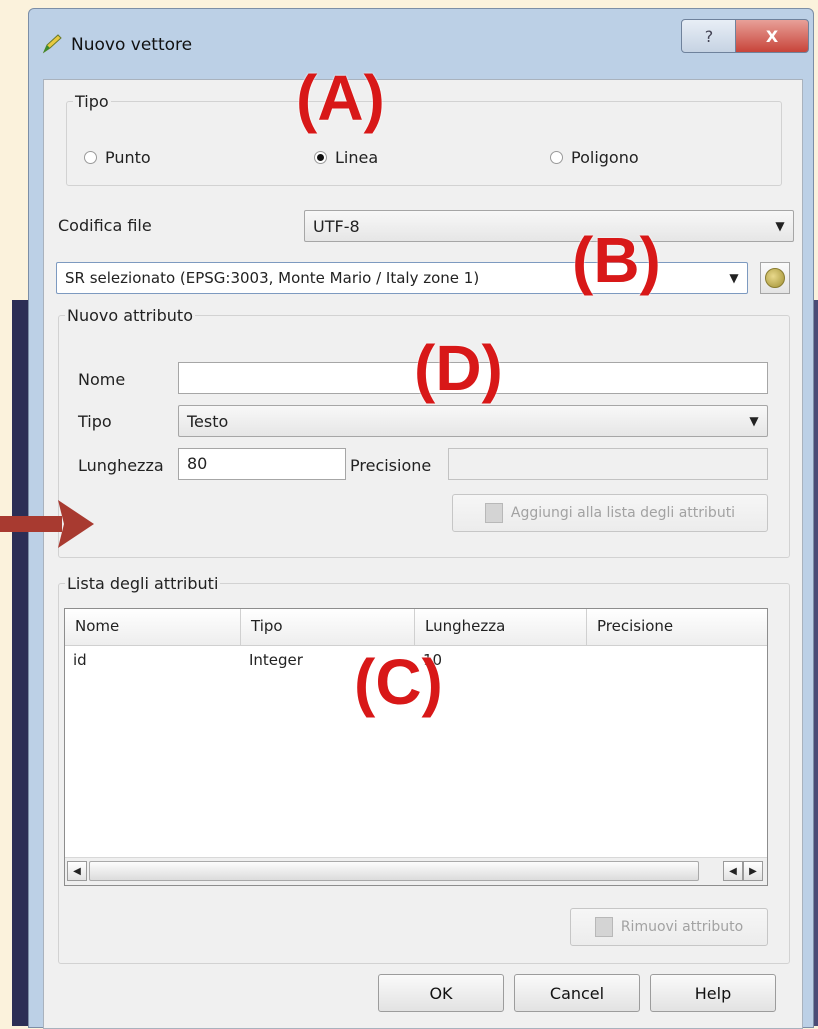 Image resolution: width=818 pixels, height=1029 pixels. I want to click on pen-icon, so click(52, 44).